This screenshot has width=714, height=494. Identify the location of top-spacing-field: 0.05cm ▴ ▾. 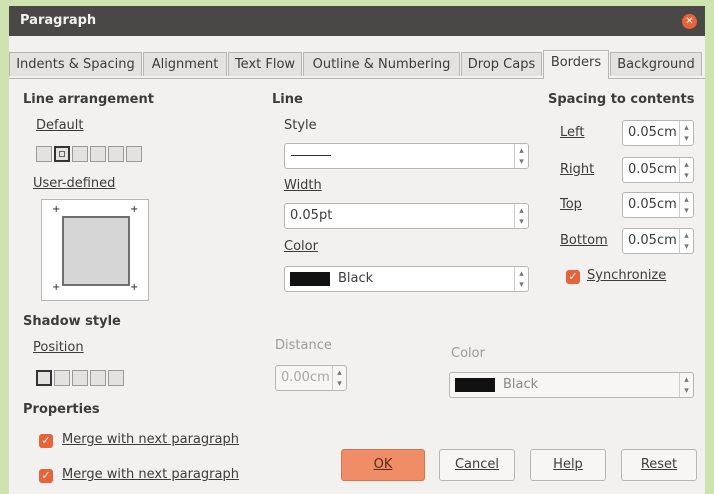
(658, 205).